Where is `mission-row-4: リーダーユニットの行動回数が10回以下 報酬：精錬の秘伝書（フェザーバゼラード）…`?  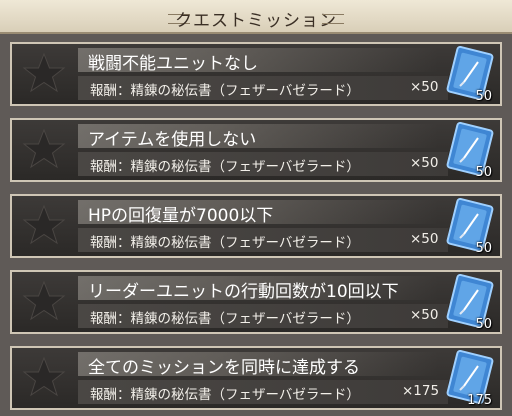
mission-row-4: リーダーユニットの行動回数が10回以下 報酬：精錬の秘伝書（フェザーバゼラード）… is located at coordinates (256, 302).